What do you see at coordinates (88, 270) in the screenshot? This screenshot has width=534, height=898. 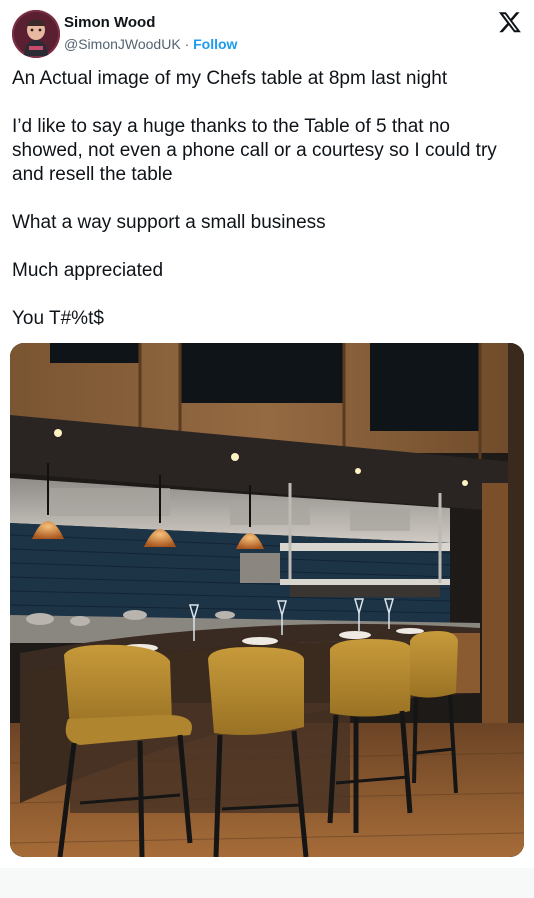 I see `tweet-paragraph: Much appreciated` at bounding box center [88, 270].